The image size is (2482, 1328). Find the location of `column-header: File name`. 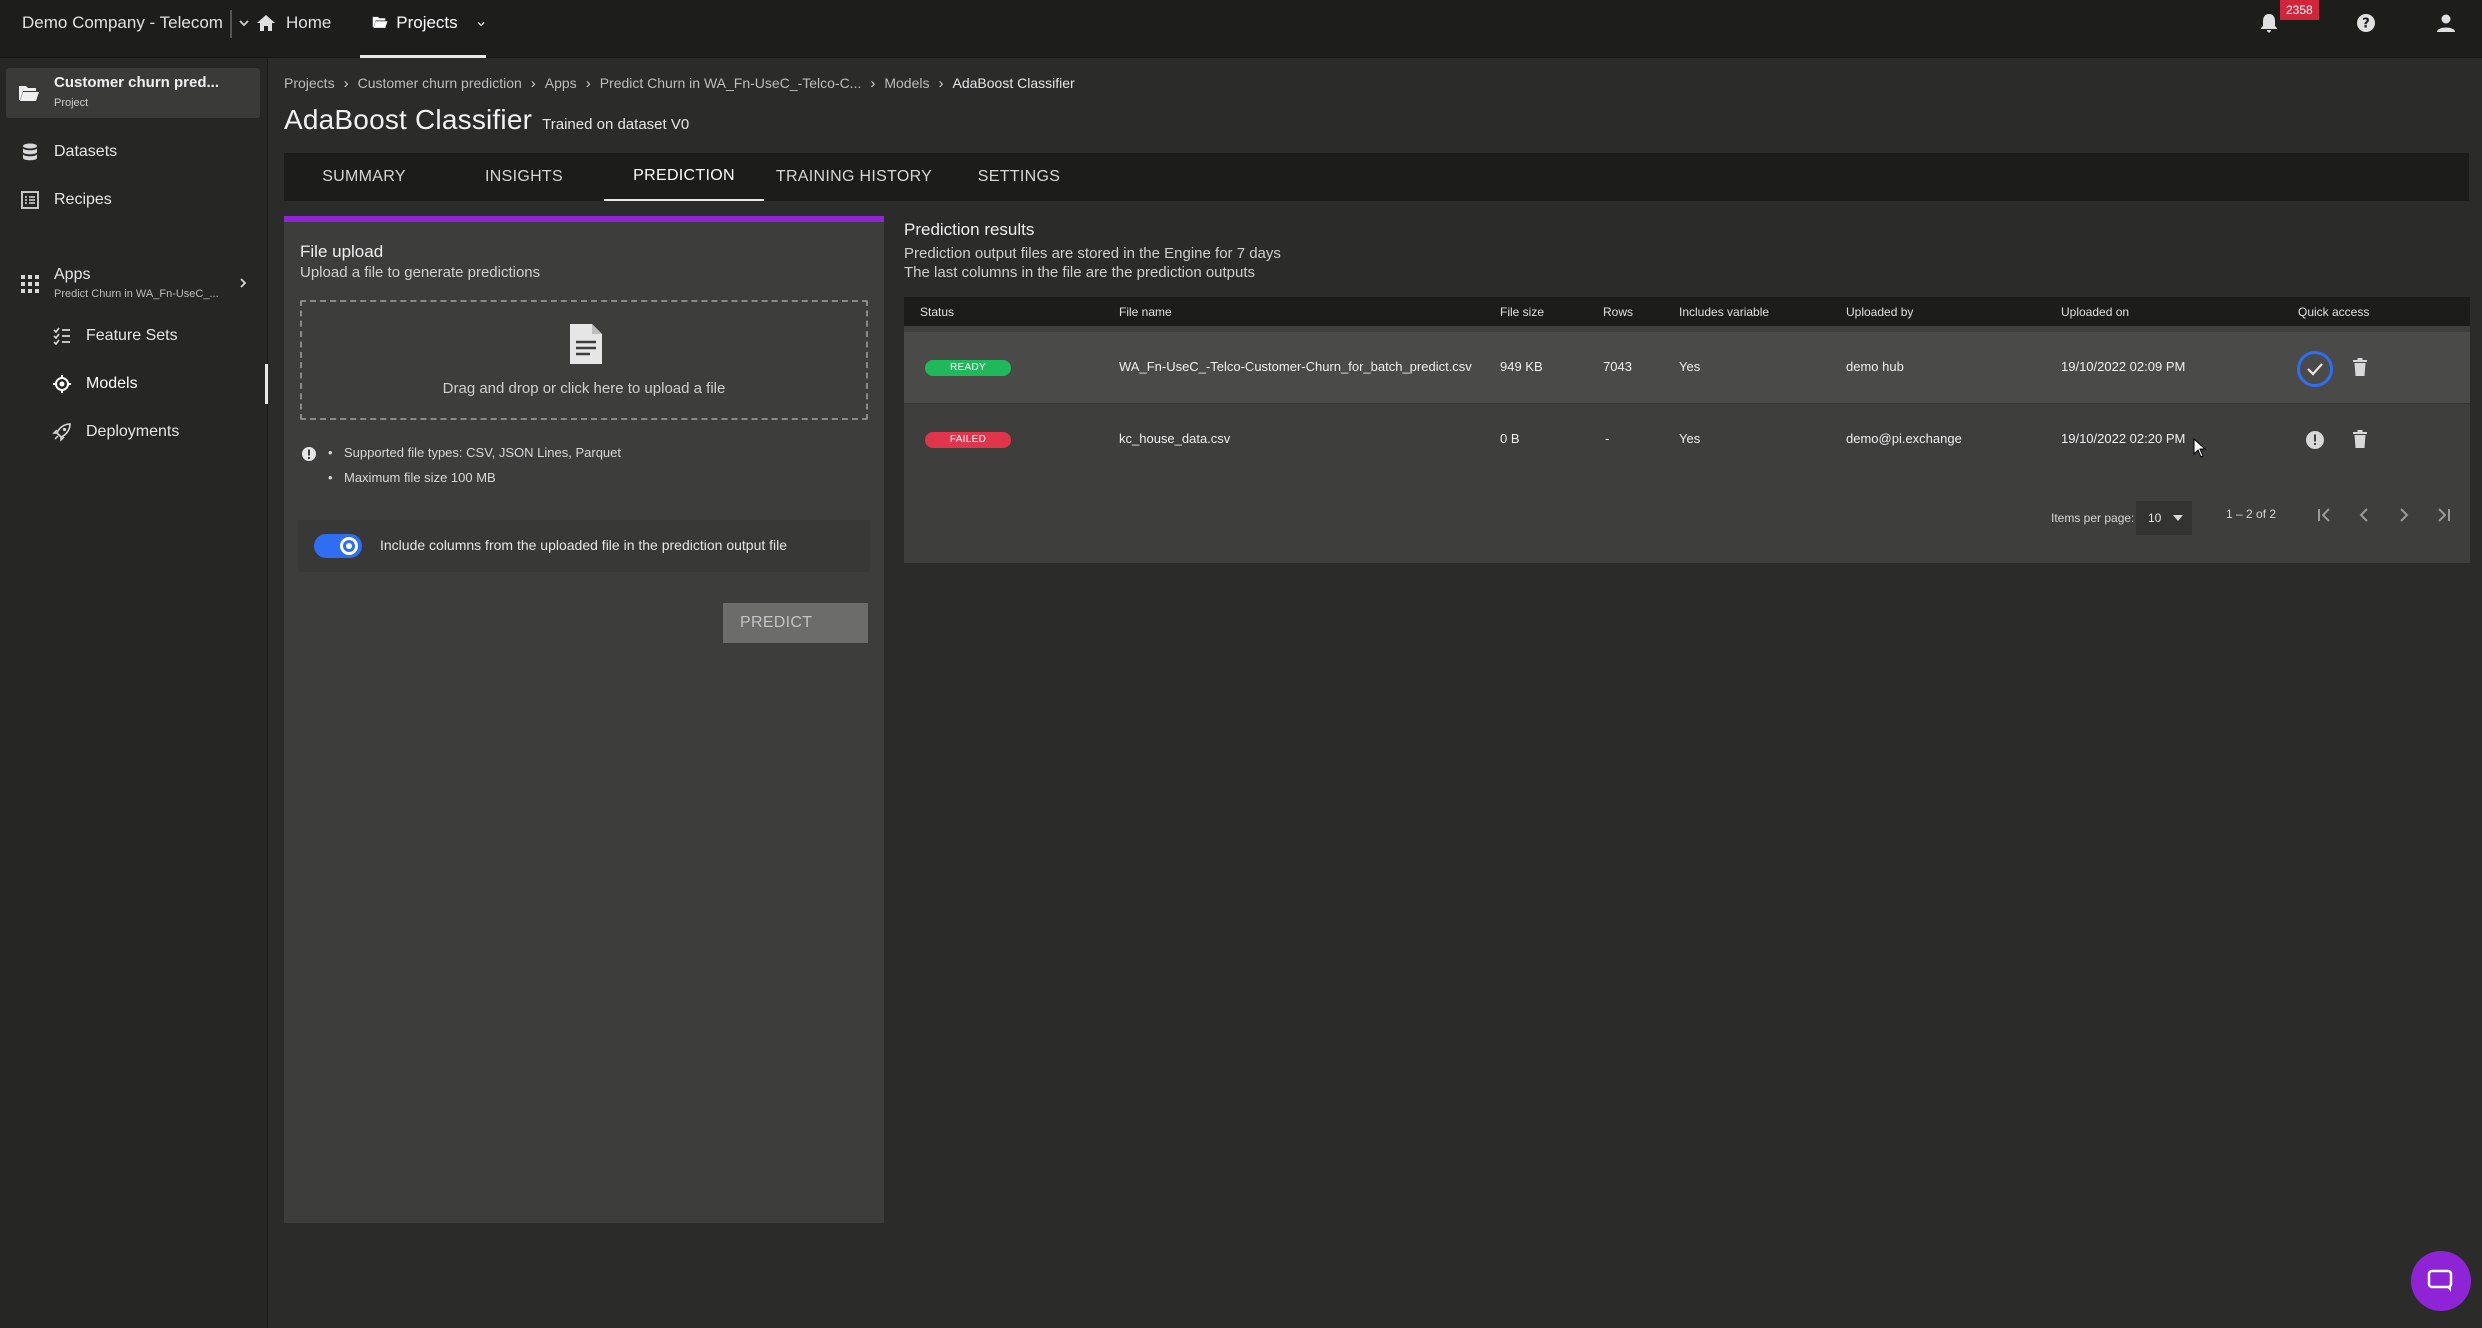

column-header: File name is located at coordinates (1145, 312).